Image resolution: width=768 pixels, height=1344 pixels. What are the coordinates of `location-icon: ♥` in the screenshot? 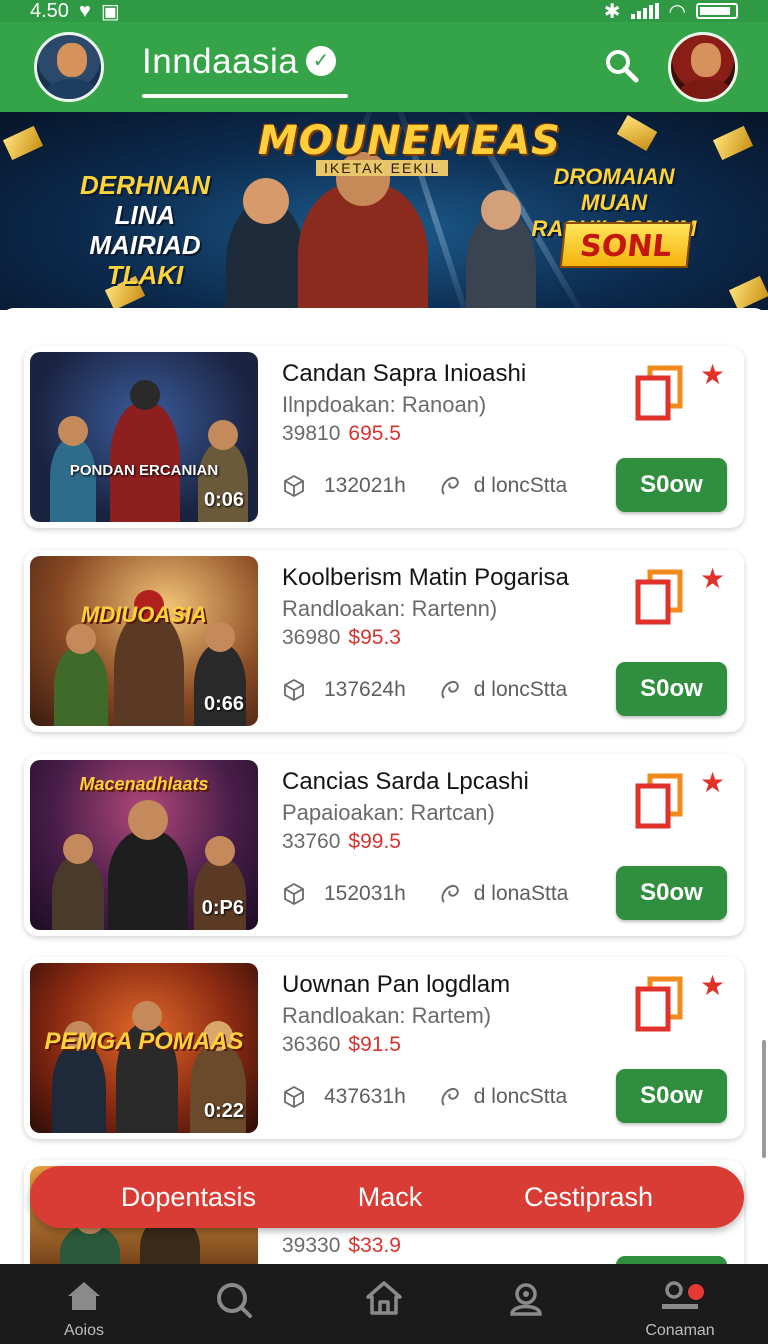 It's located at (84, 11).